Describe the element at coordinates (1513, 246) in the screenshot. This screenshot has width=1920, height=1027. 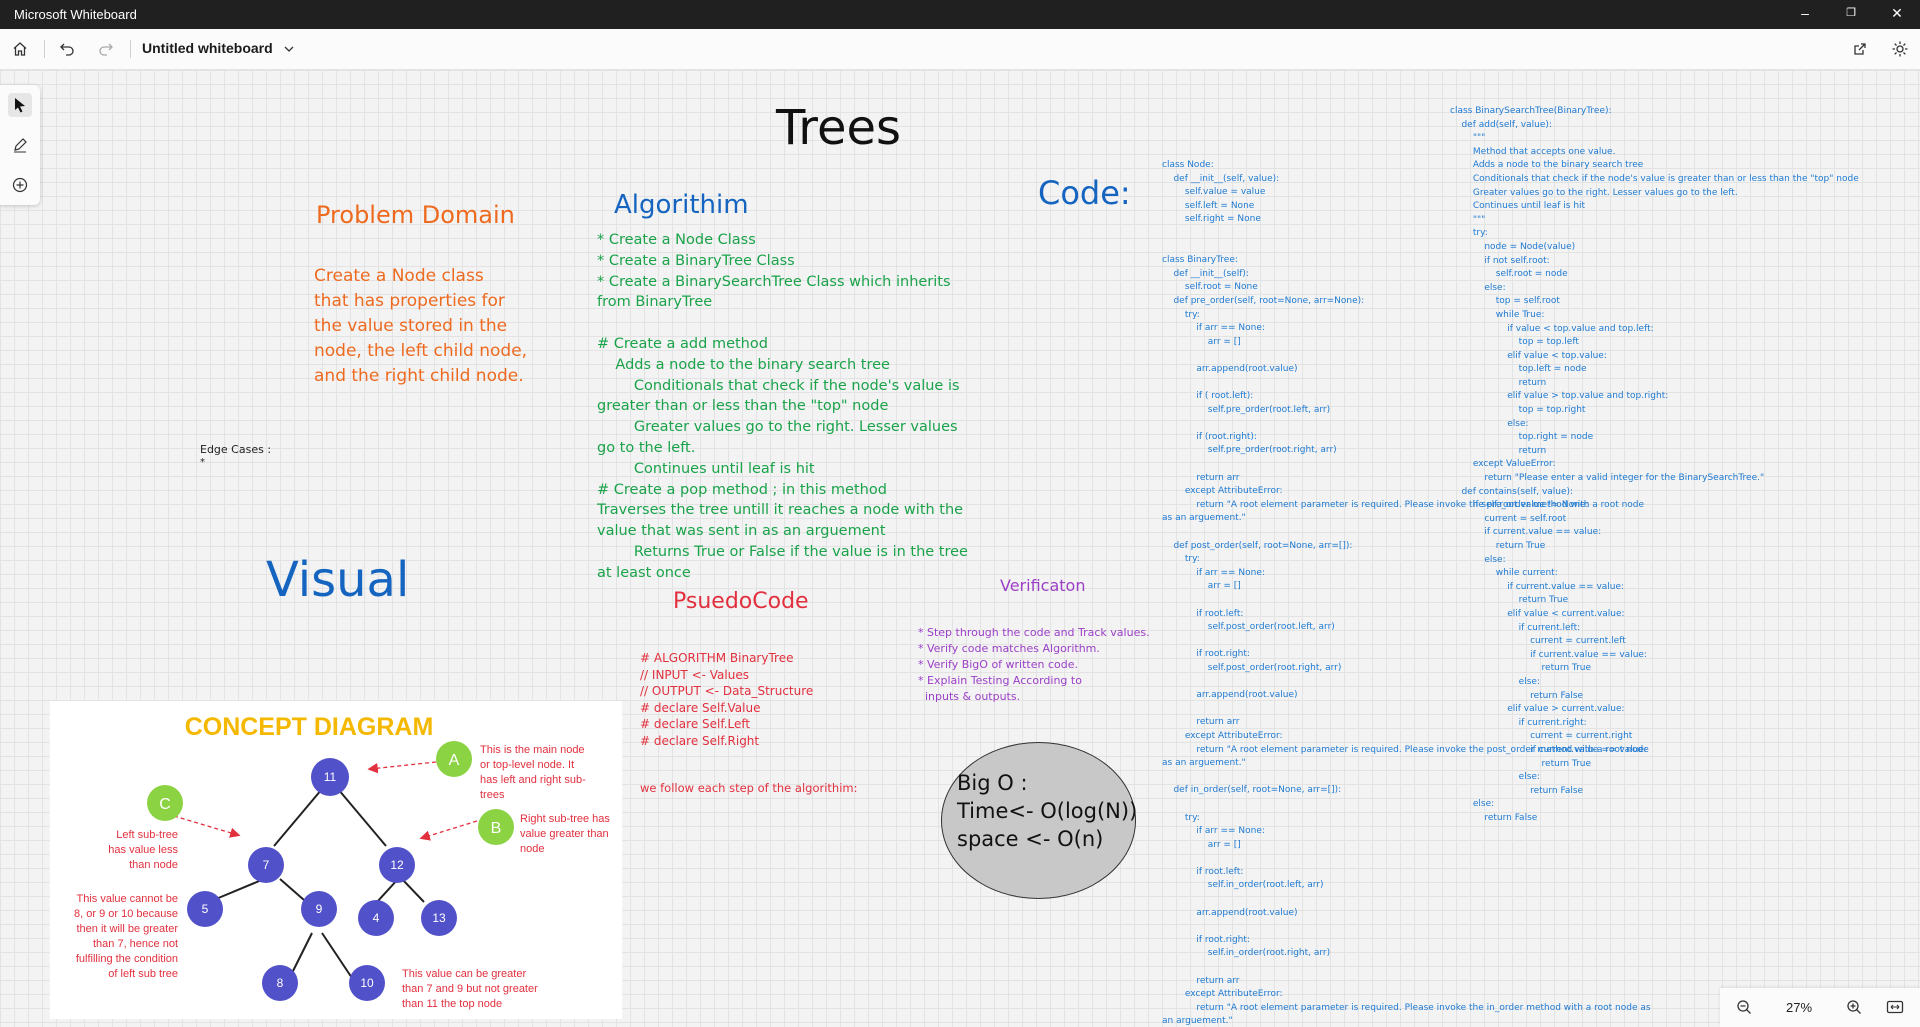
I see `code-line: node = Node(value)` at that location.